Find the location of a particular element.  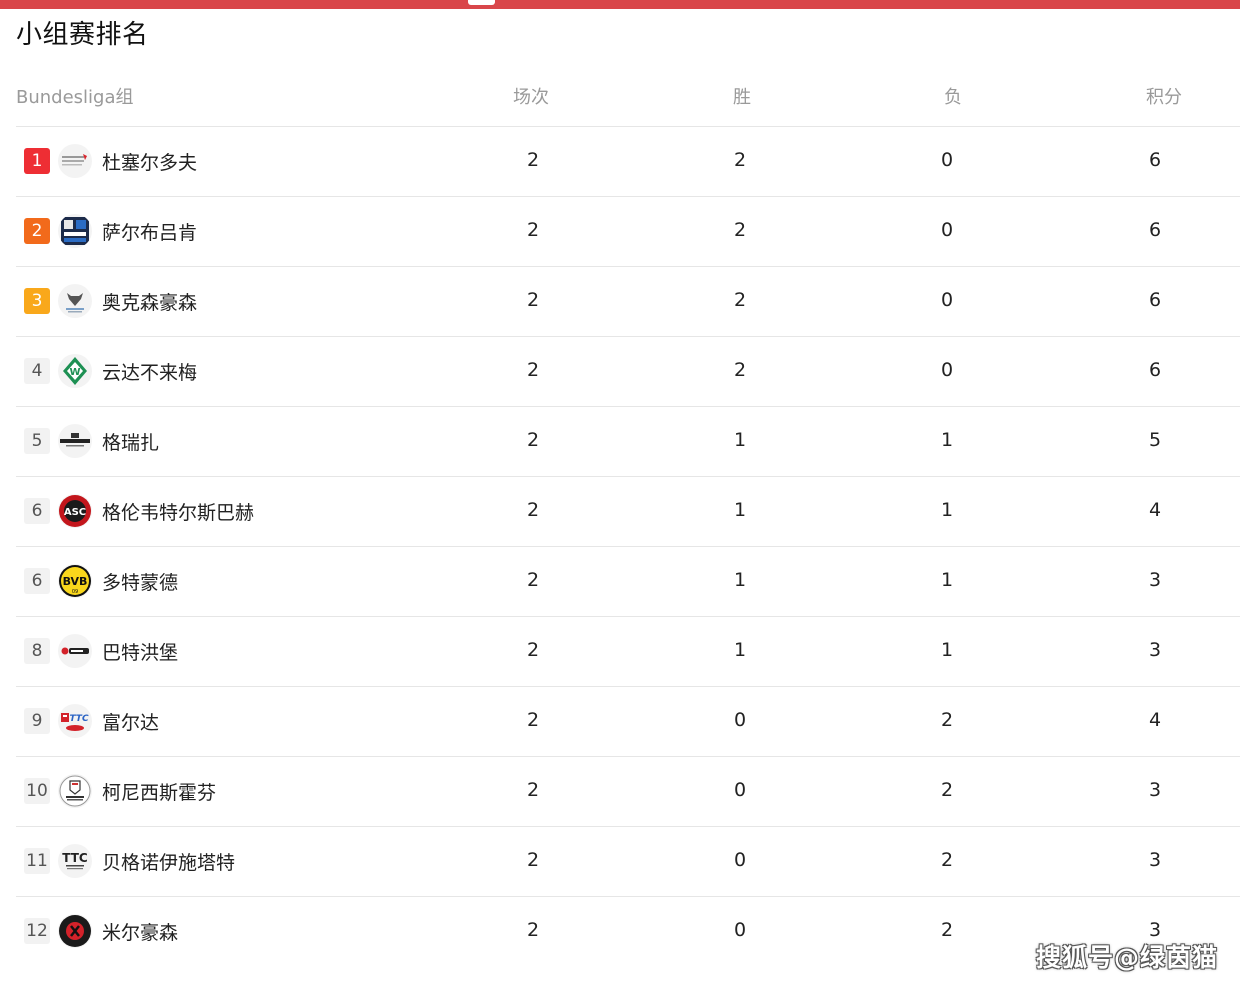

top-accent-bar is located at coordinates (620, 4).